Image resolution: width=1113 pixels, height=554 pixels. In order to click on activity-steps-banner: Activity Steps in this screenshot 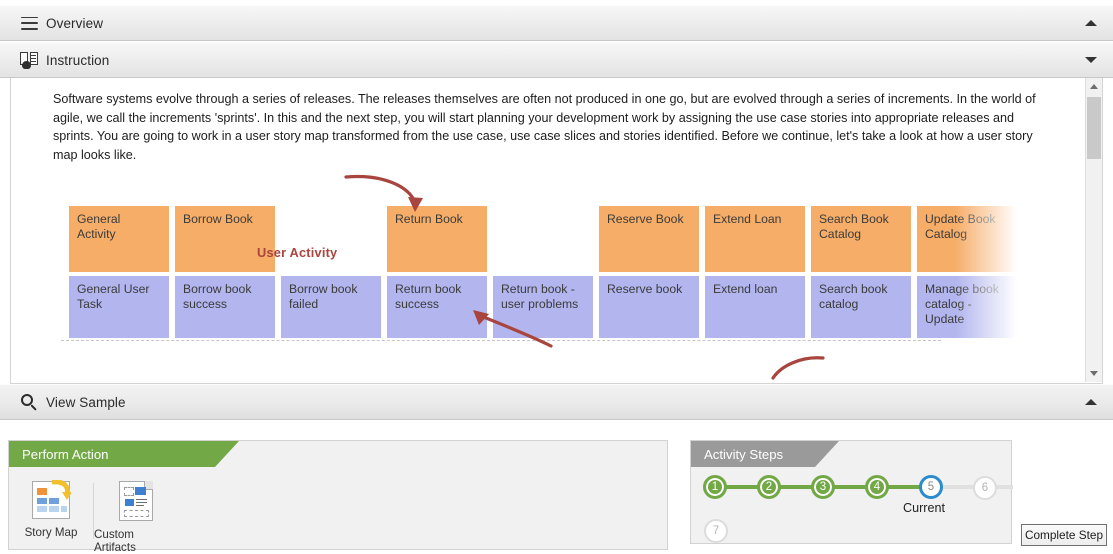, I will do `click(753, 454)`.